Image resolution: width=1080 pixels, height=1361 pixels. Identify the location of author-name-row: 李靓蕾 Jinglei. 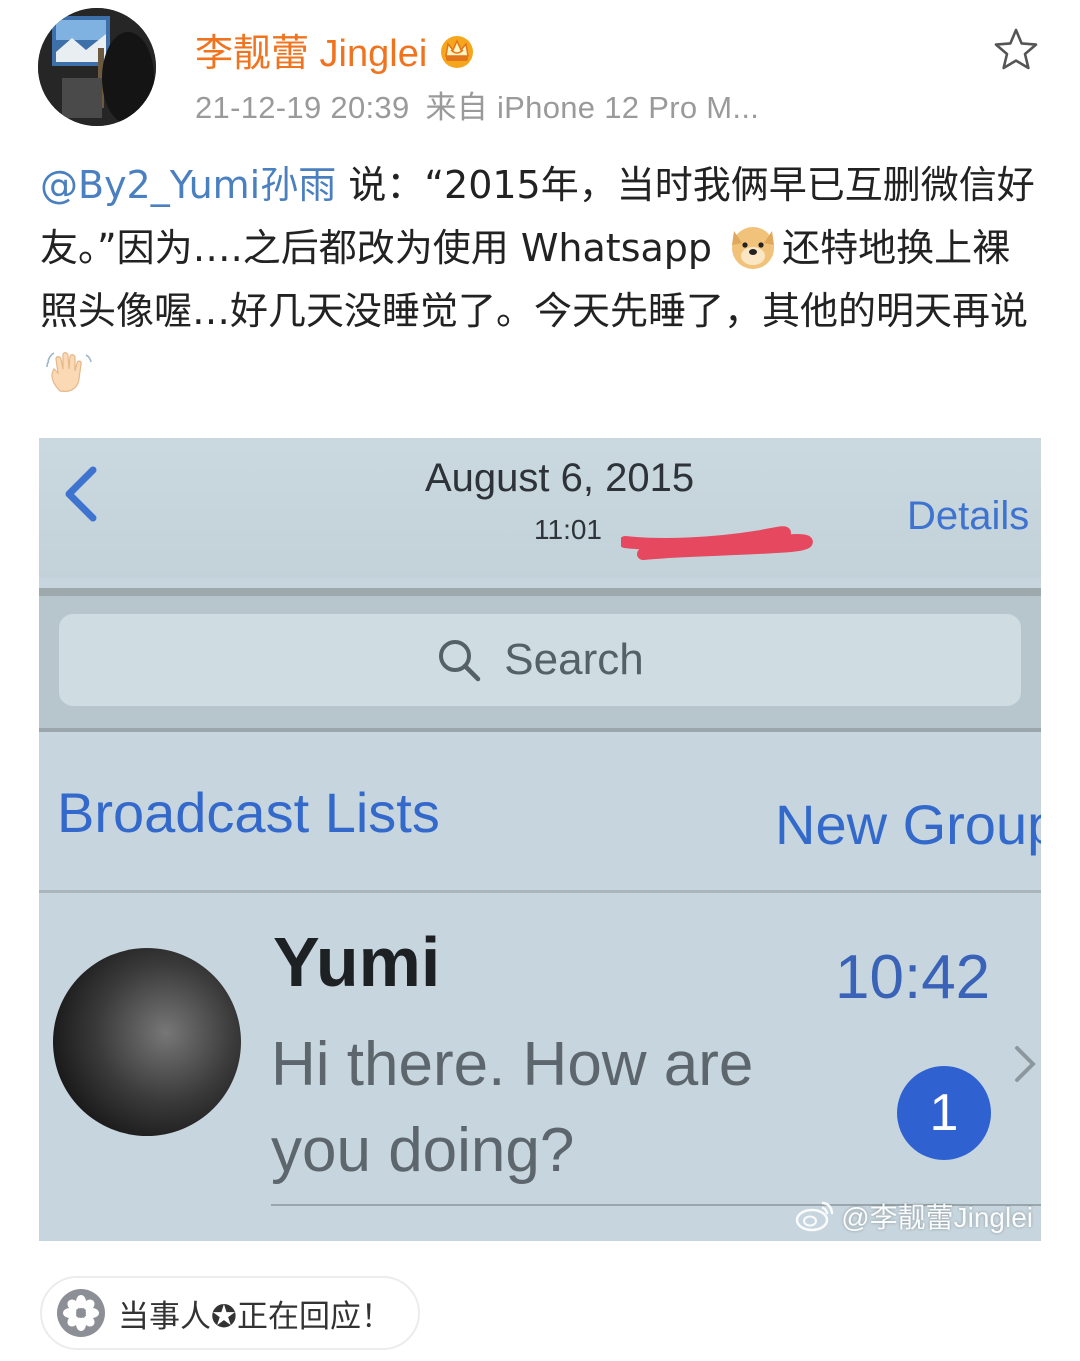
(336, 49).